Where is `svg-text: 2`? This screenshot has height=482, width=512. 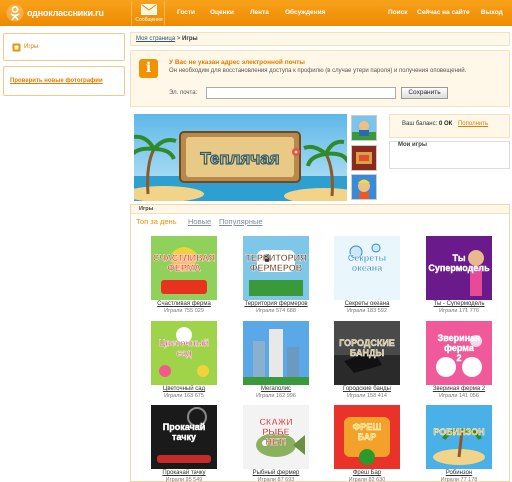
svg-text: 2 is located at coordinates (458, 358).